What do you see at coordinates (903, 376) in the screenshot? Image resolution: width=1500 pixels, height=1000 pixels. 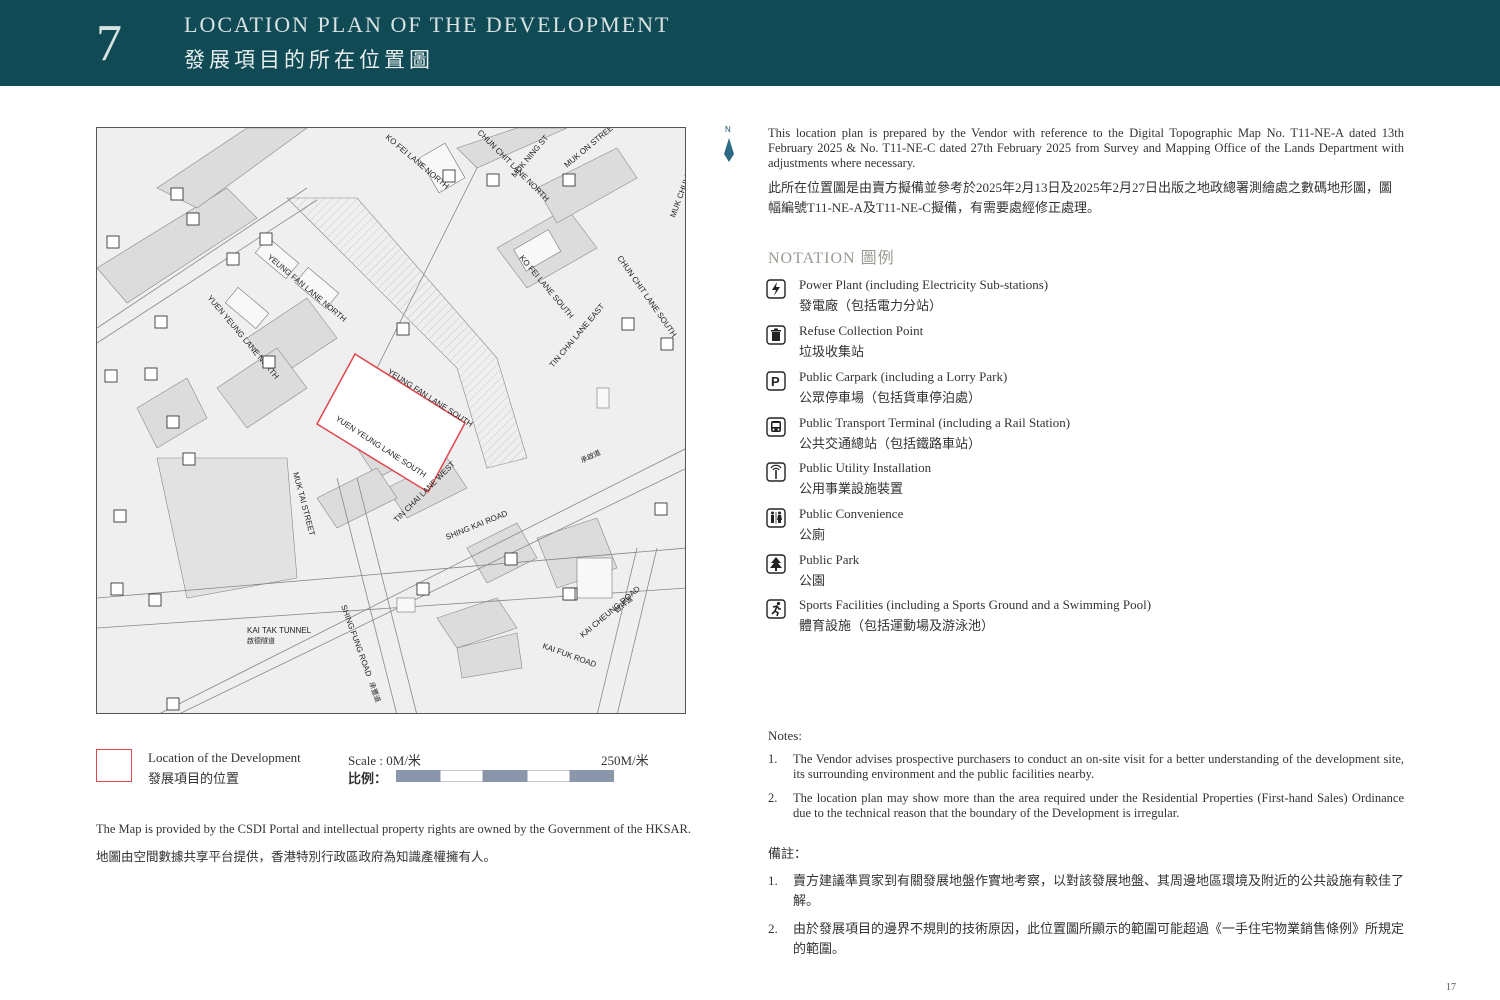 I see `legend-label: Public Carpark (including a Lorry Park)` at bounding box center [903, 376].